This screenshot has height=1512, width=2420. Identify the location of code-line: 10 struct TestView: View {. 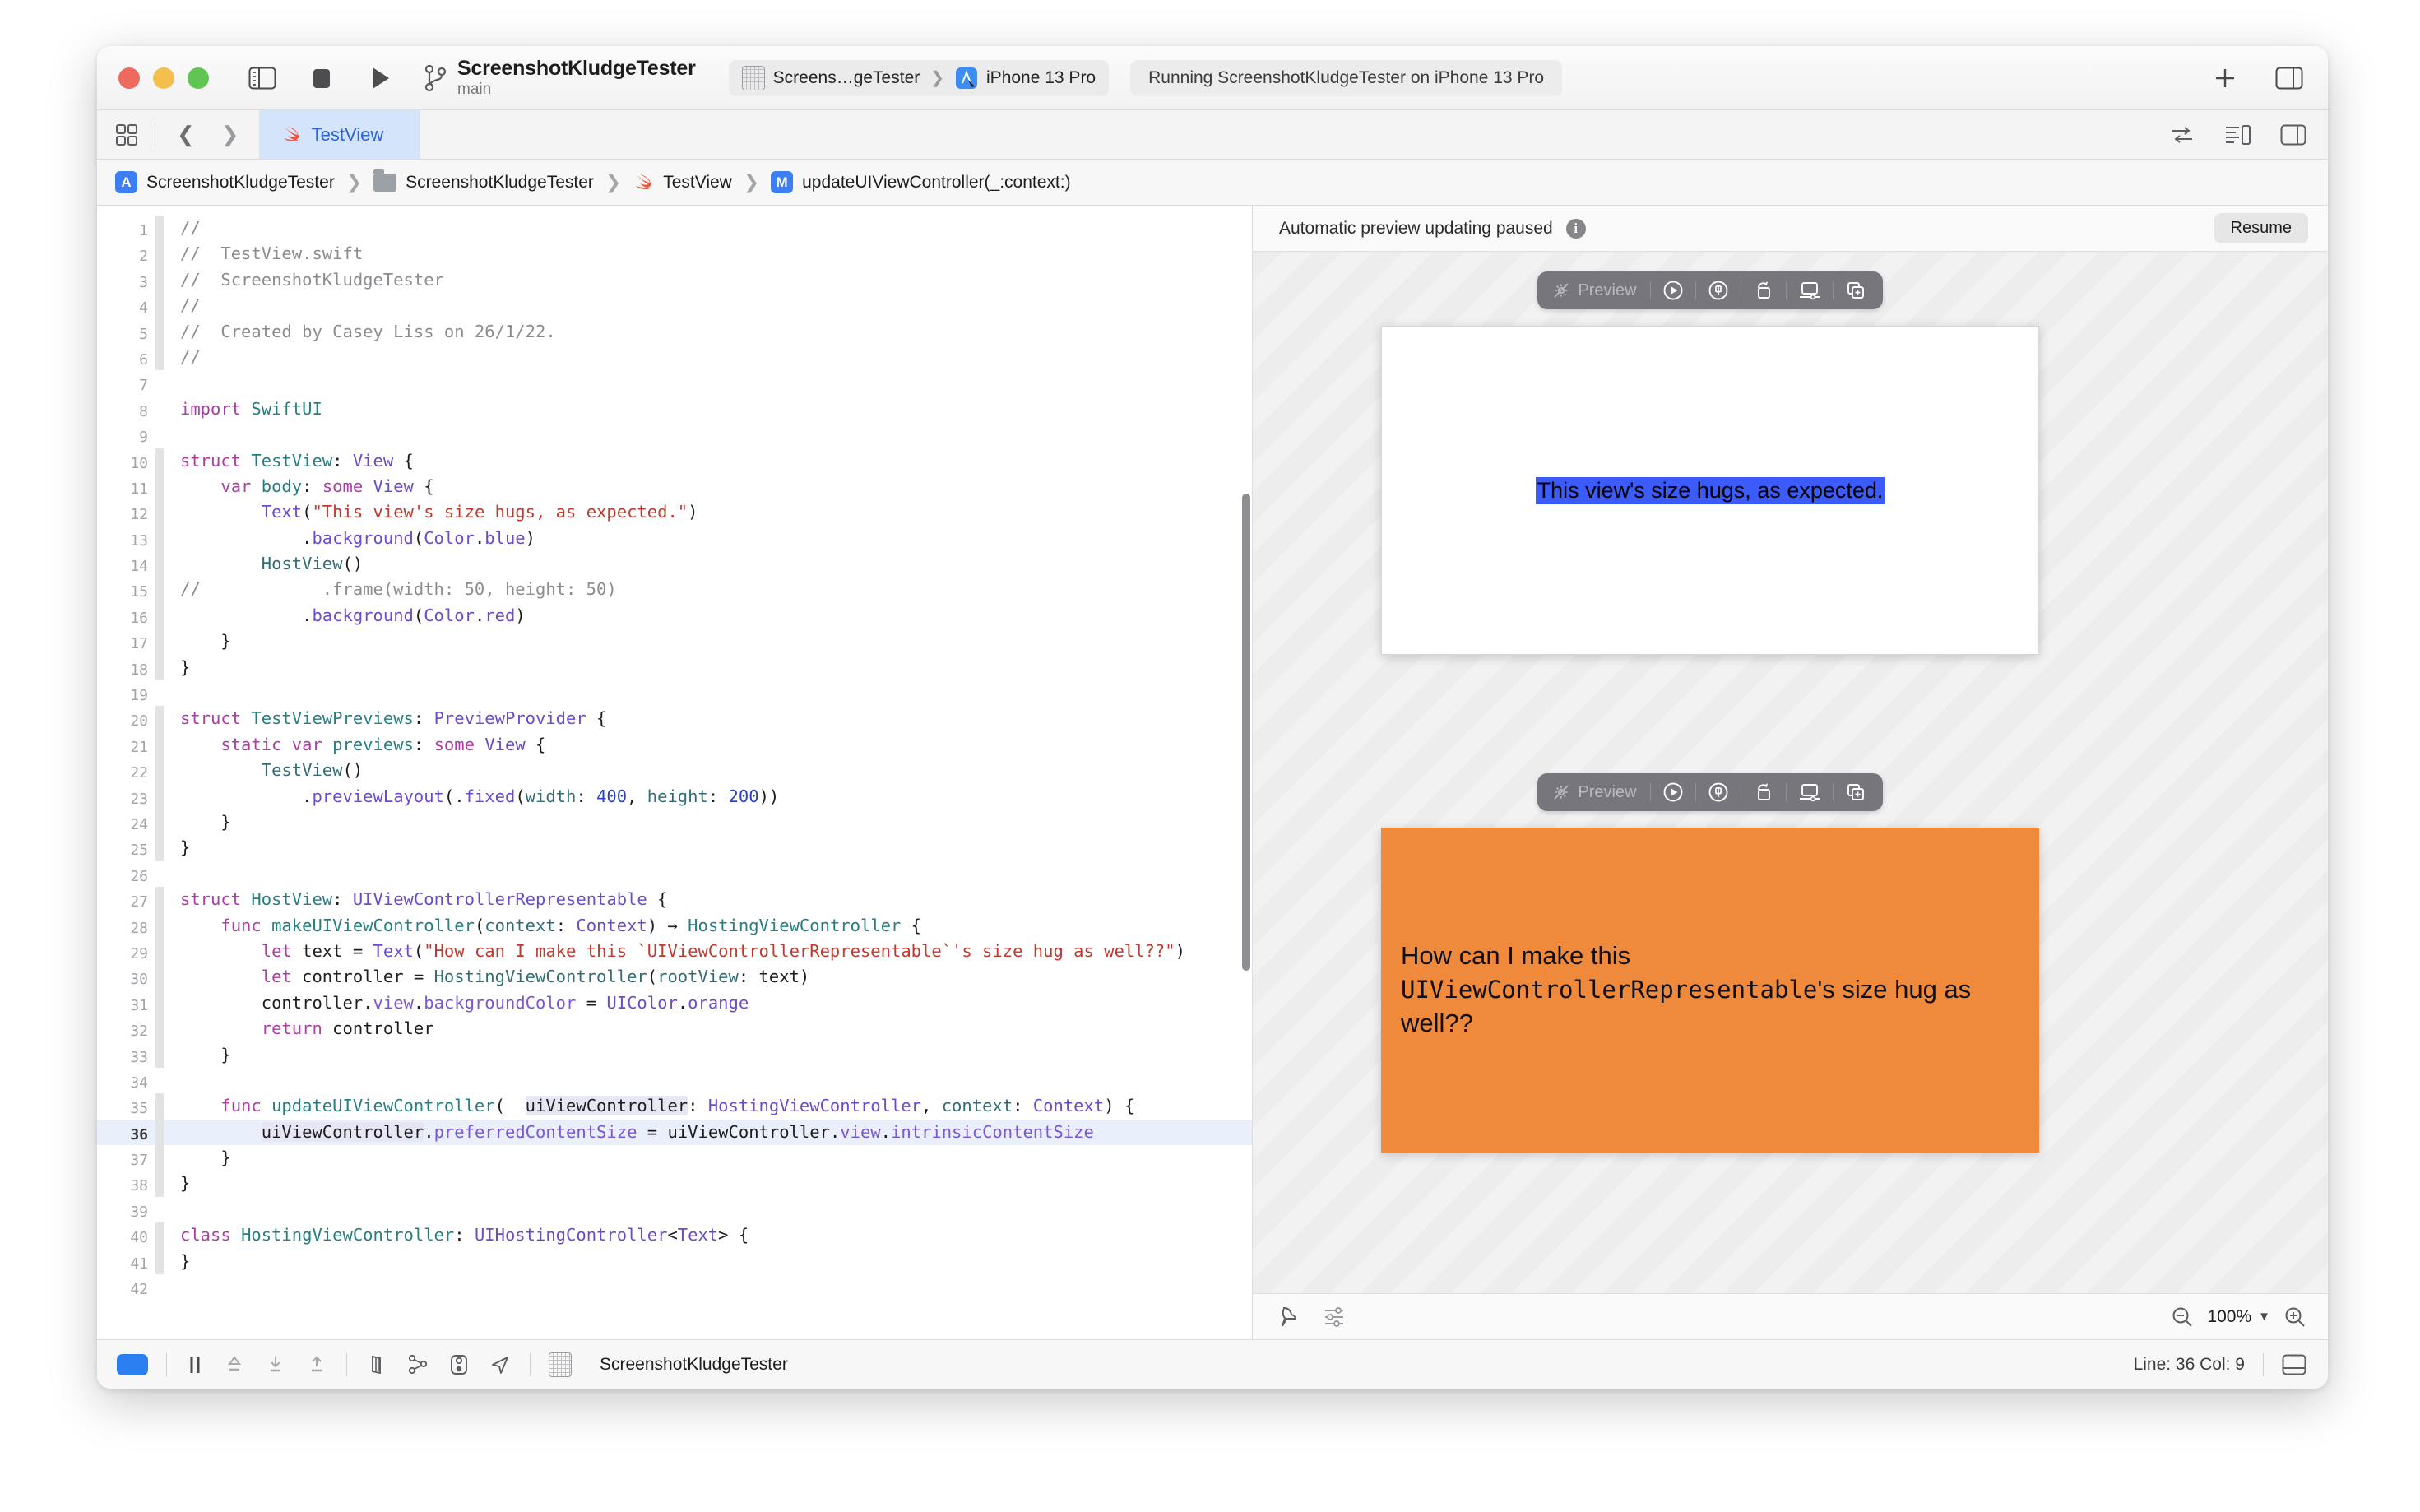
(674, 461).